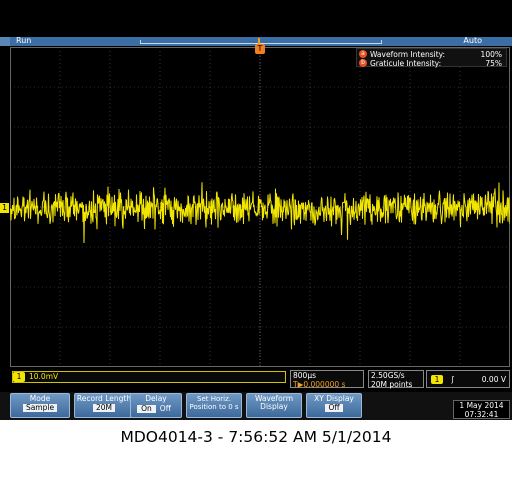  What do you see at coordinates (40, 398) in the screenshot?
I see `mode-label: Mode` at bounding box center [40, 398].